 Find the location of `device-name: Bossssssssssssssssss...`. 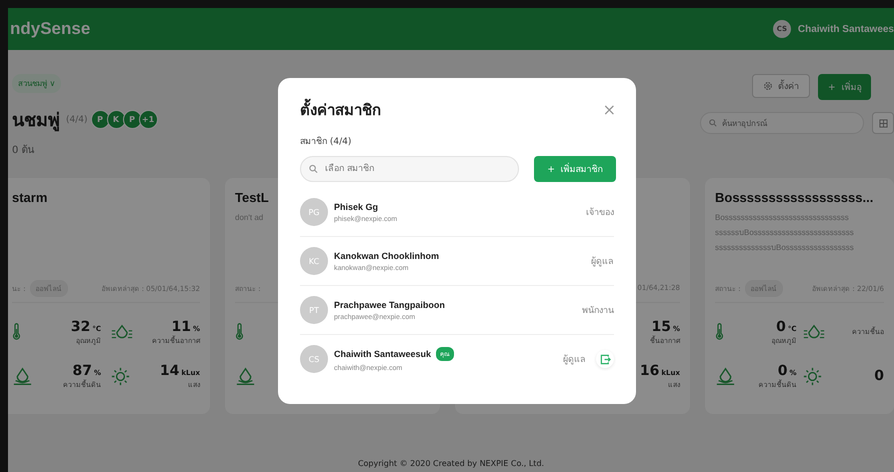

device-name: Bossssssssssssssssss... is located at coordinates (794, 197).